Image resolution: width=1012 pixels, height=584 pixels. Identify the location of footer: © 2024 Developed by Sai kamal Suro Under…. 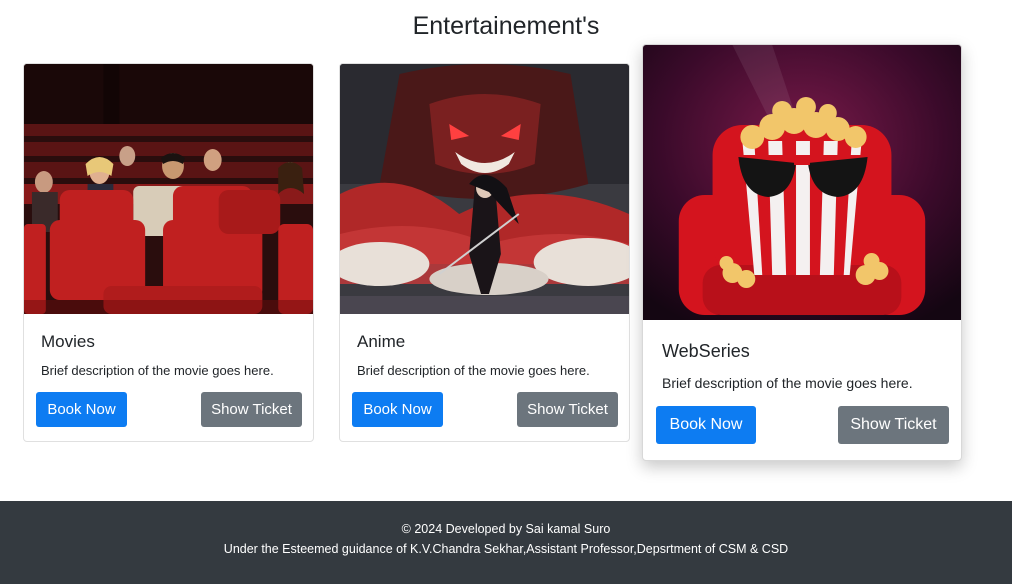
(506, 542).